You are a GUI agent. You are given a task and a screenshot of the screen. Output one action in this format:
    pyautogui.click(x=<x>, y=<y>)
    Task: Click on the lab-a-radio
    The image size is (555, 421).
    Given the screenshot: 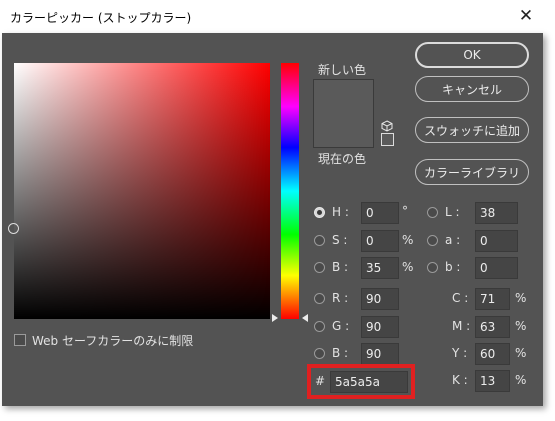 What is the action you would take?
    pyautogui.click(x=432, y=240)
    